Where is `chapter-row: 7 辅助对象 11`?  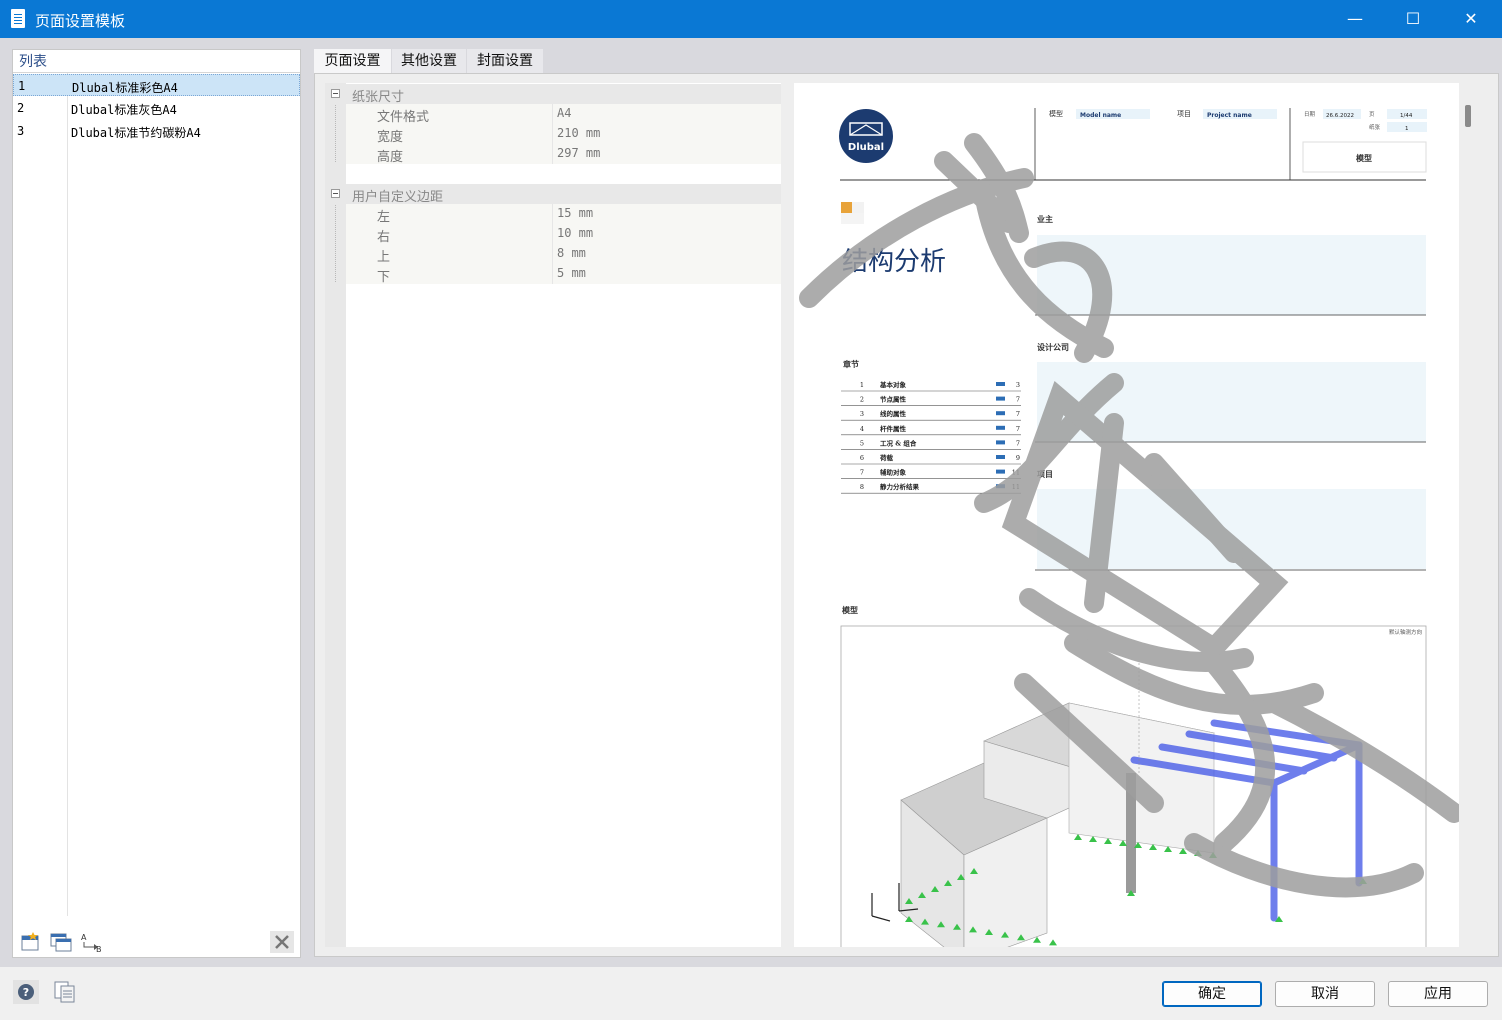 chapter-row: 7 辅助对象 11 is located at coordinates (931, 473).